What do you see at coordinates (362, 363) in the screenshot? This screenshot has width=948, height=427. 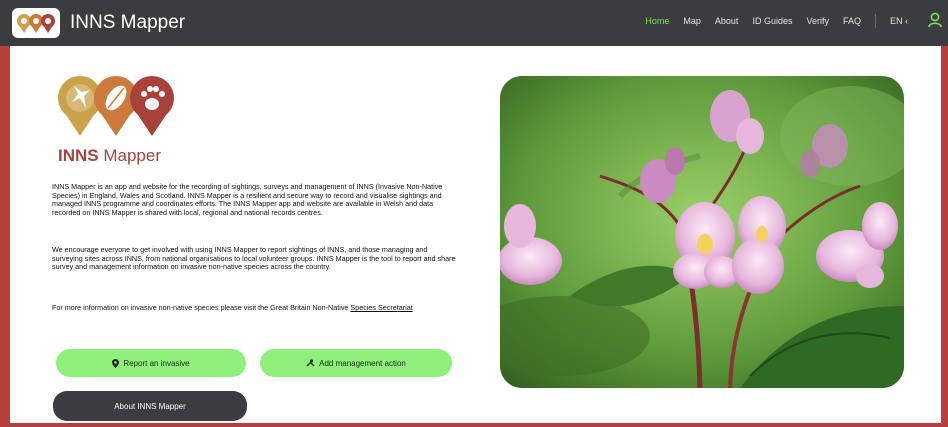 I see `add-management-action-label: Add management action` at bounding box center [362, 363].